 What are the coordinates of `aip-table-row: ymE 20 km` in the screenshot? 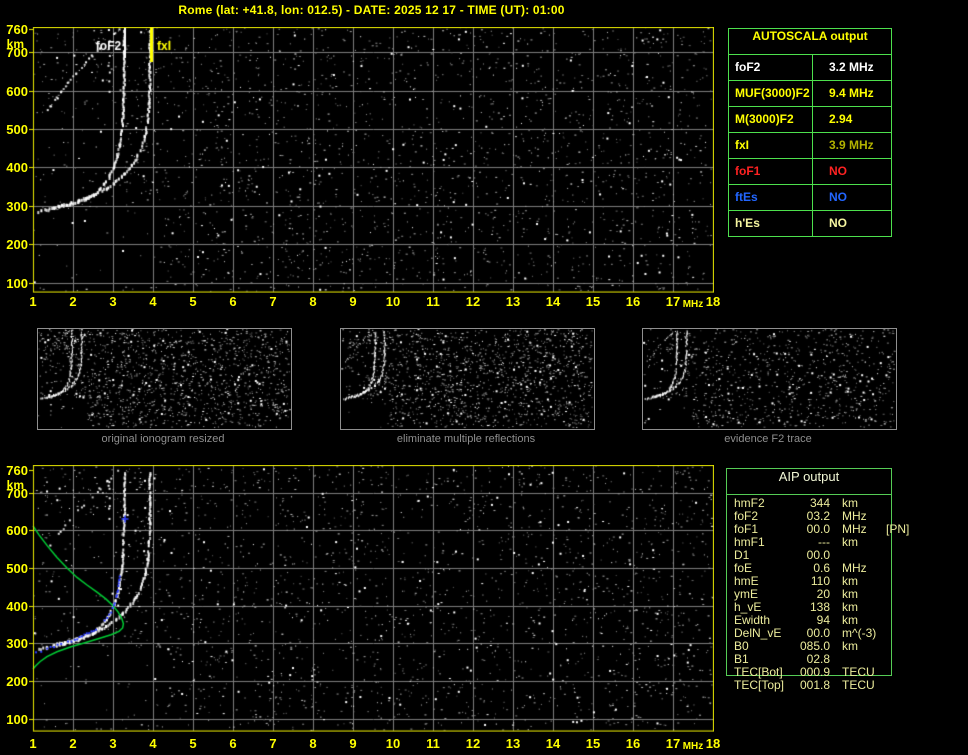 It's located at (834, 594).